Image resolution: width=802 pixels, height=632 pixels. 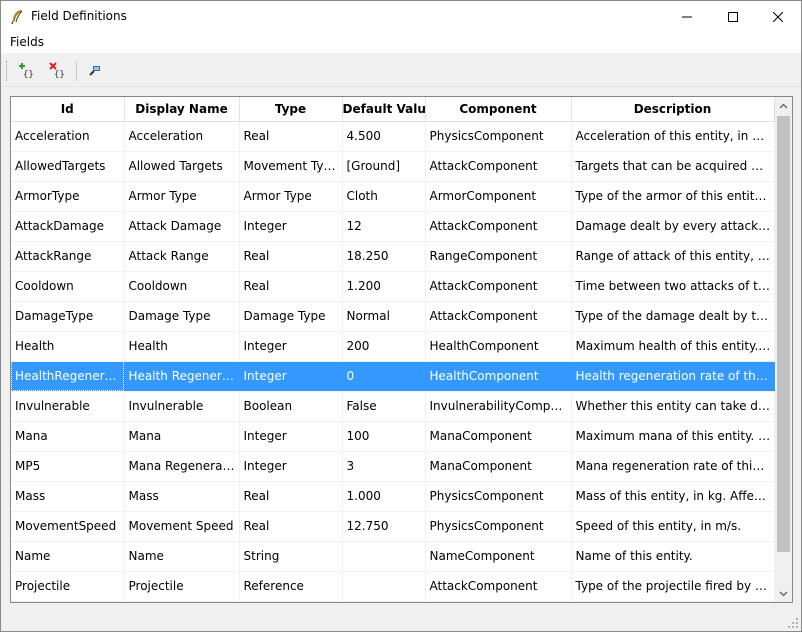 I want to click on cell-display-name: Acceleration, so click(x=182, y=136).